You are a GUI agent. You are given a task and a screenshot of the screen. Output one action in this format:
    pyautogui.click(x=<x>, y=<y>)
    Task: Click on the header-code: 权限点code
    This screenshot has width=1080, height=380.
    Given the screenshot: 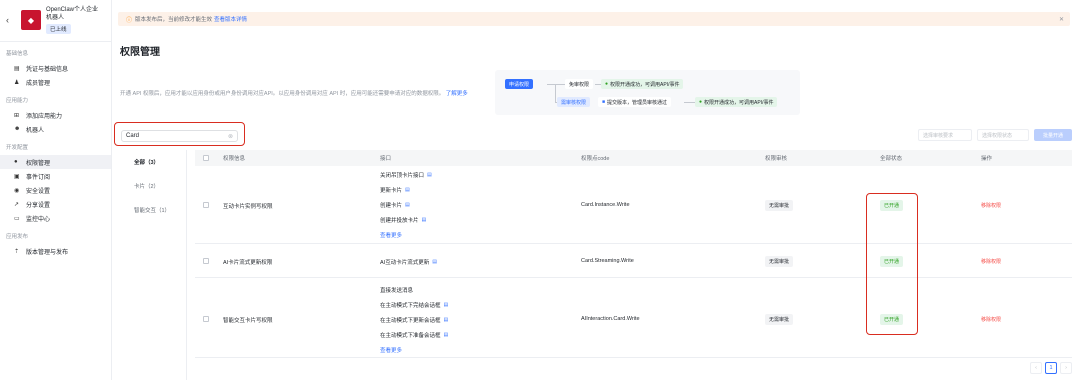 What is the action you would take?
    pyautogui.click(x=595, y=159)
    